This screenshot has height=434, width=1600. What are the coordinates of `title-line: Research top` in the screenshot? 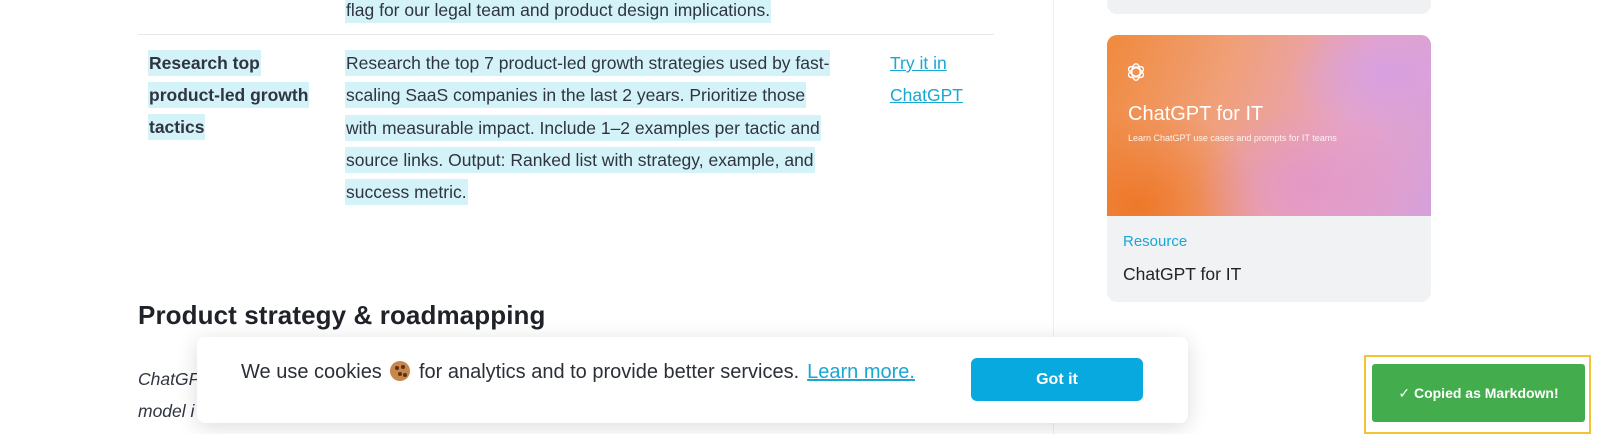 It's located at (204, 63).